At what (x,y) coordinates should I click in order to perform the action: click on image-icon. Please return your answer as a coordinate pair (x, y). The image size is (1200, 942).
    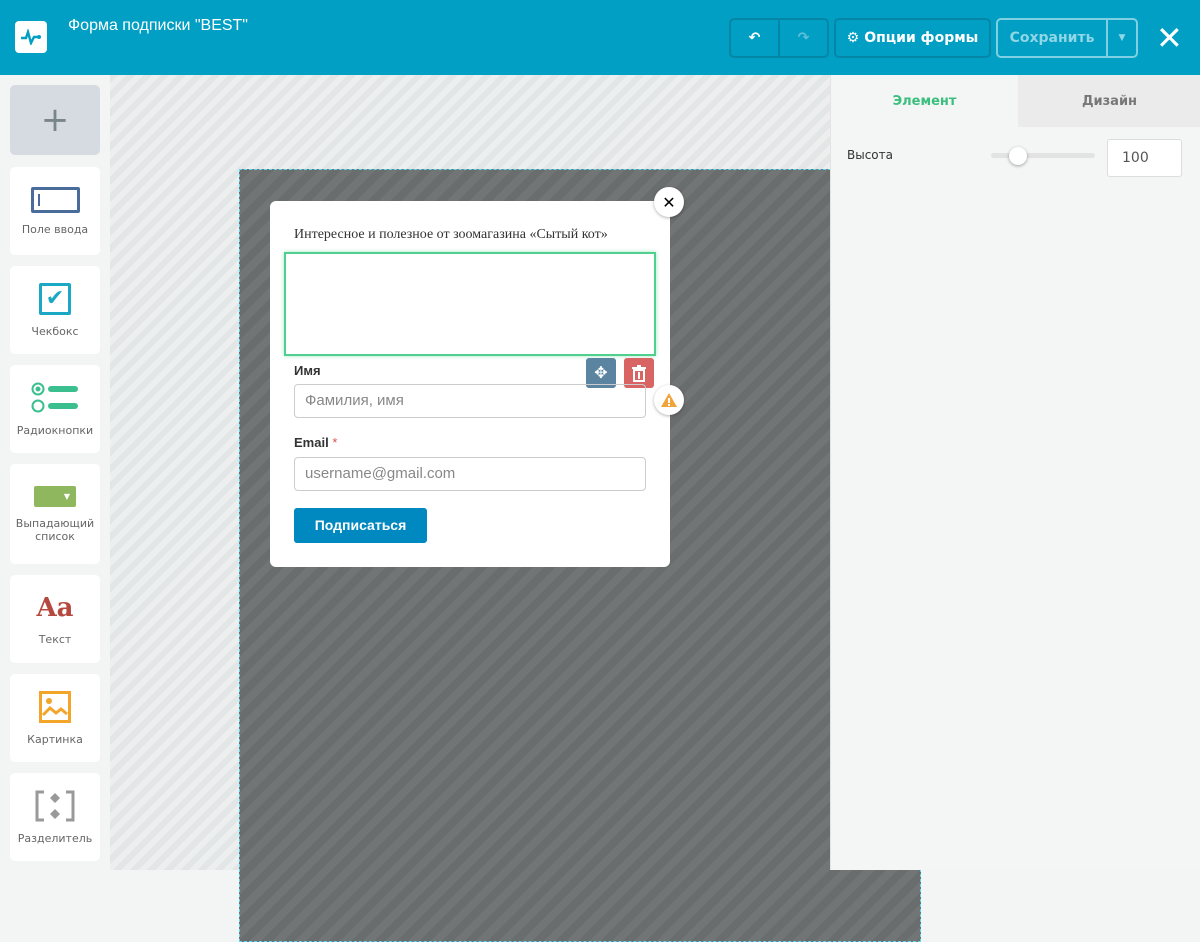
    Looking at the image, I should click on (55, 706).